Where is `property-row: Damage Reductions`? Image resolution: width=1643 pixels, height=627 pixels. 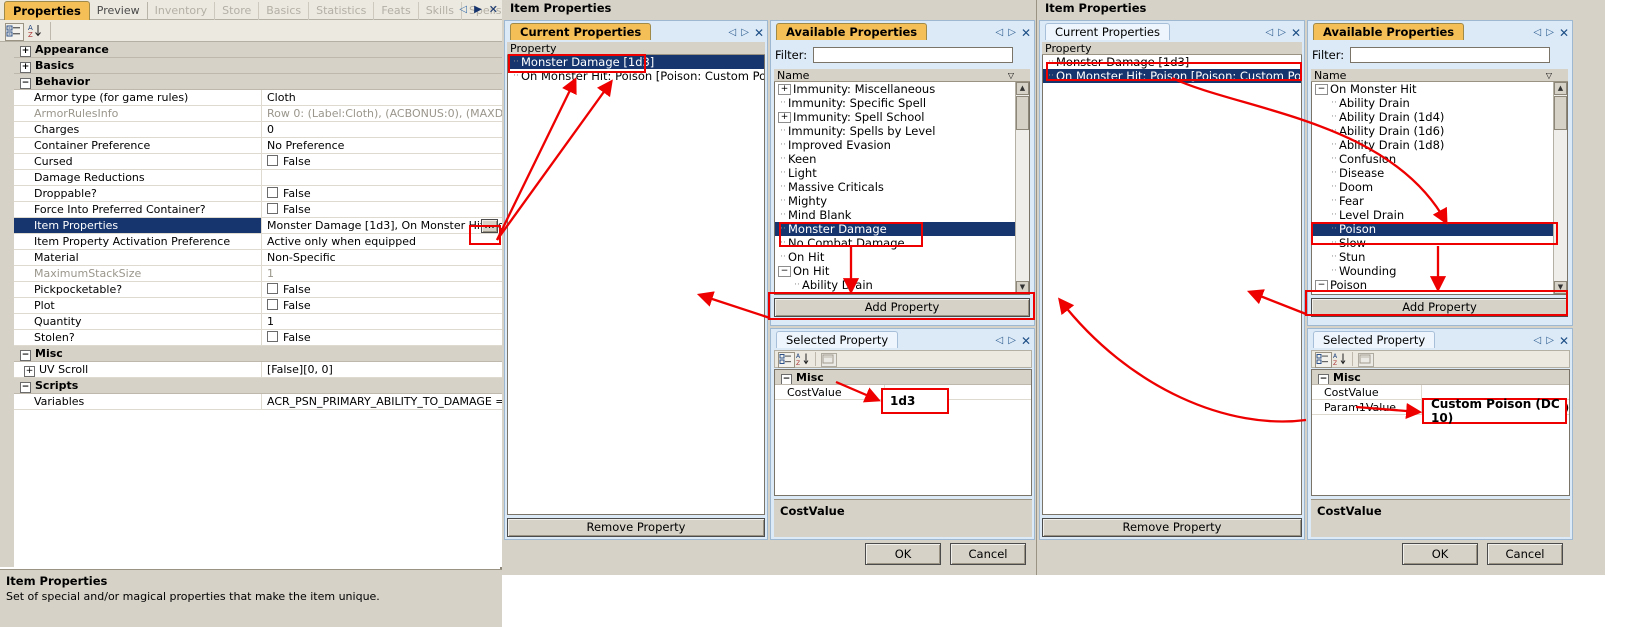
property-row: Damage Reductions is located at coordinates (258, 178).